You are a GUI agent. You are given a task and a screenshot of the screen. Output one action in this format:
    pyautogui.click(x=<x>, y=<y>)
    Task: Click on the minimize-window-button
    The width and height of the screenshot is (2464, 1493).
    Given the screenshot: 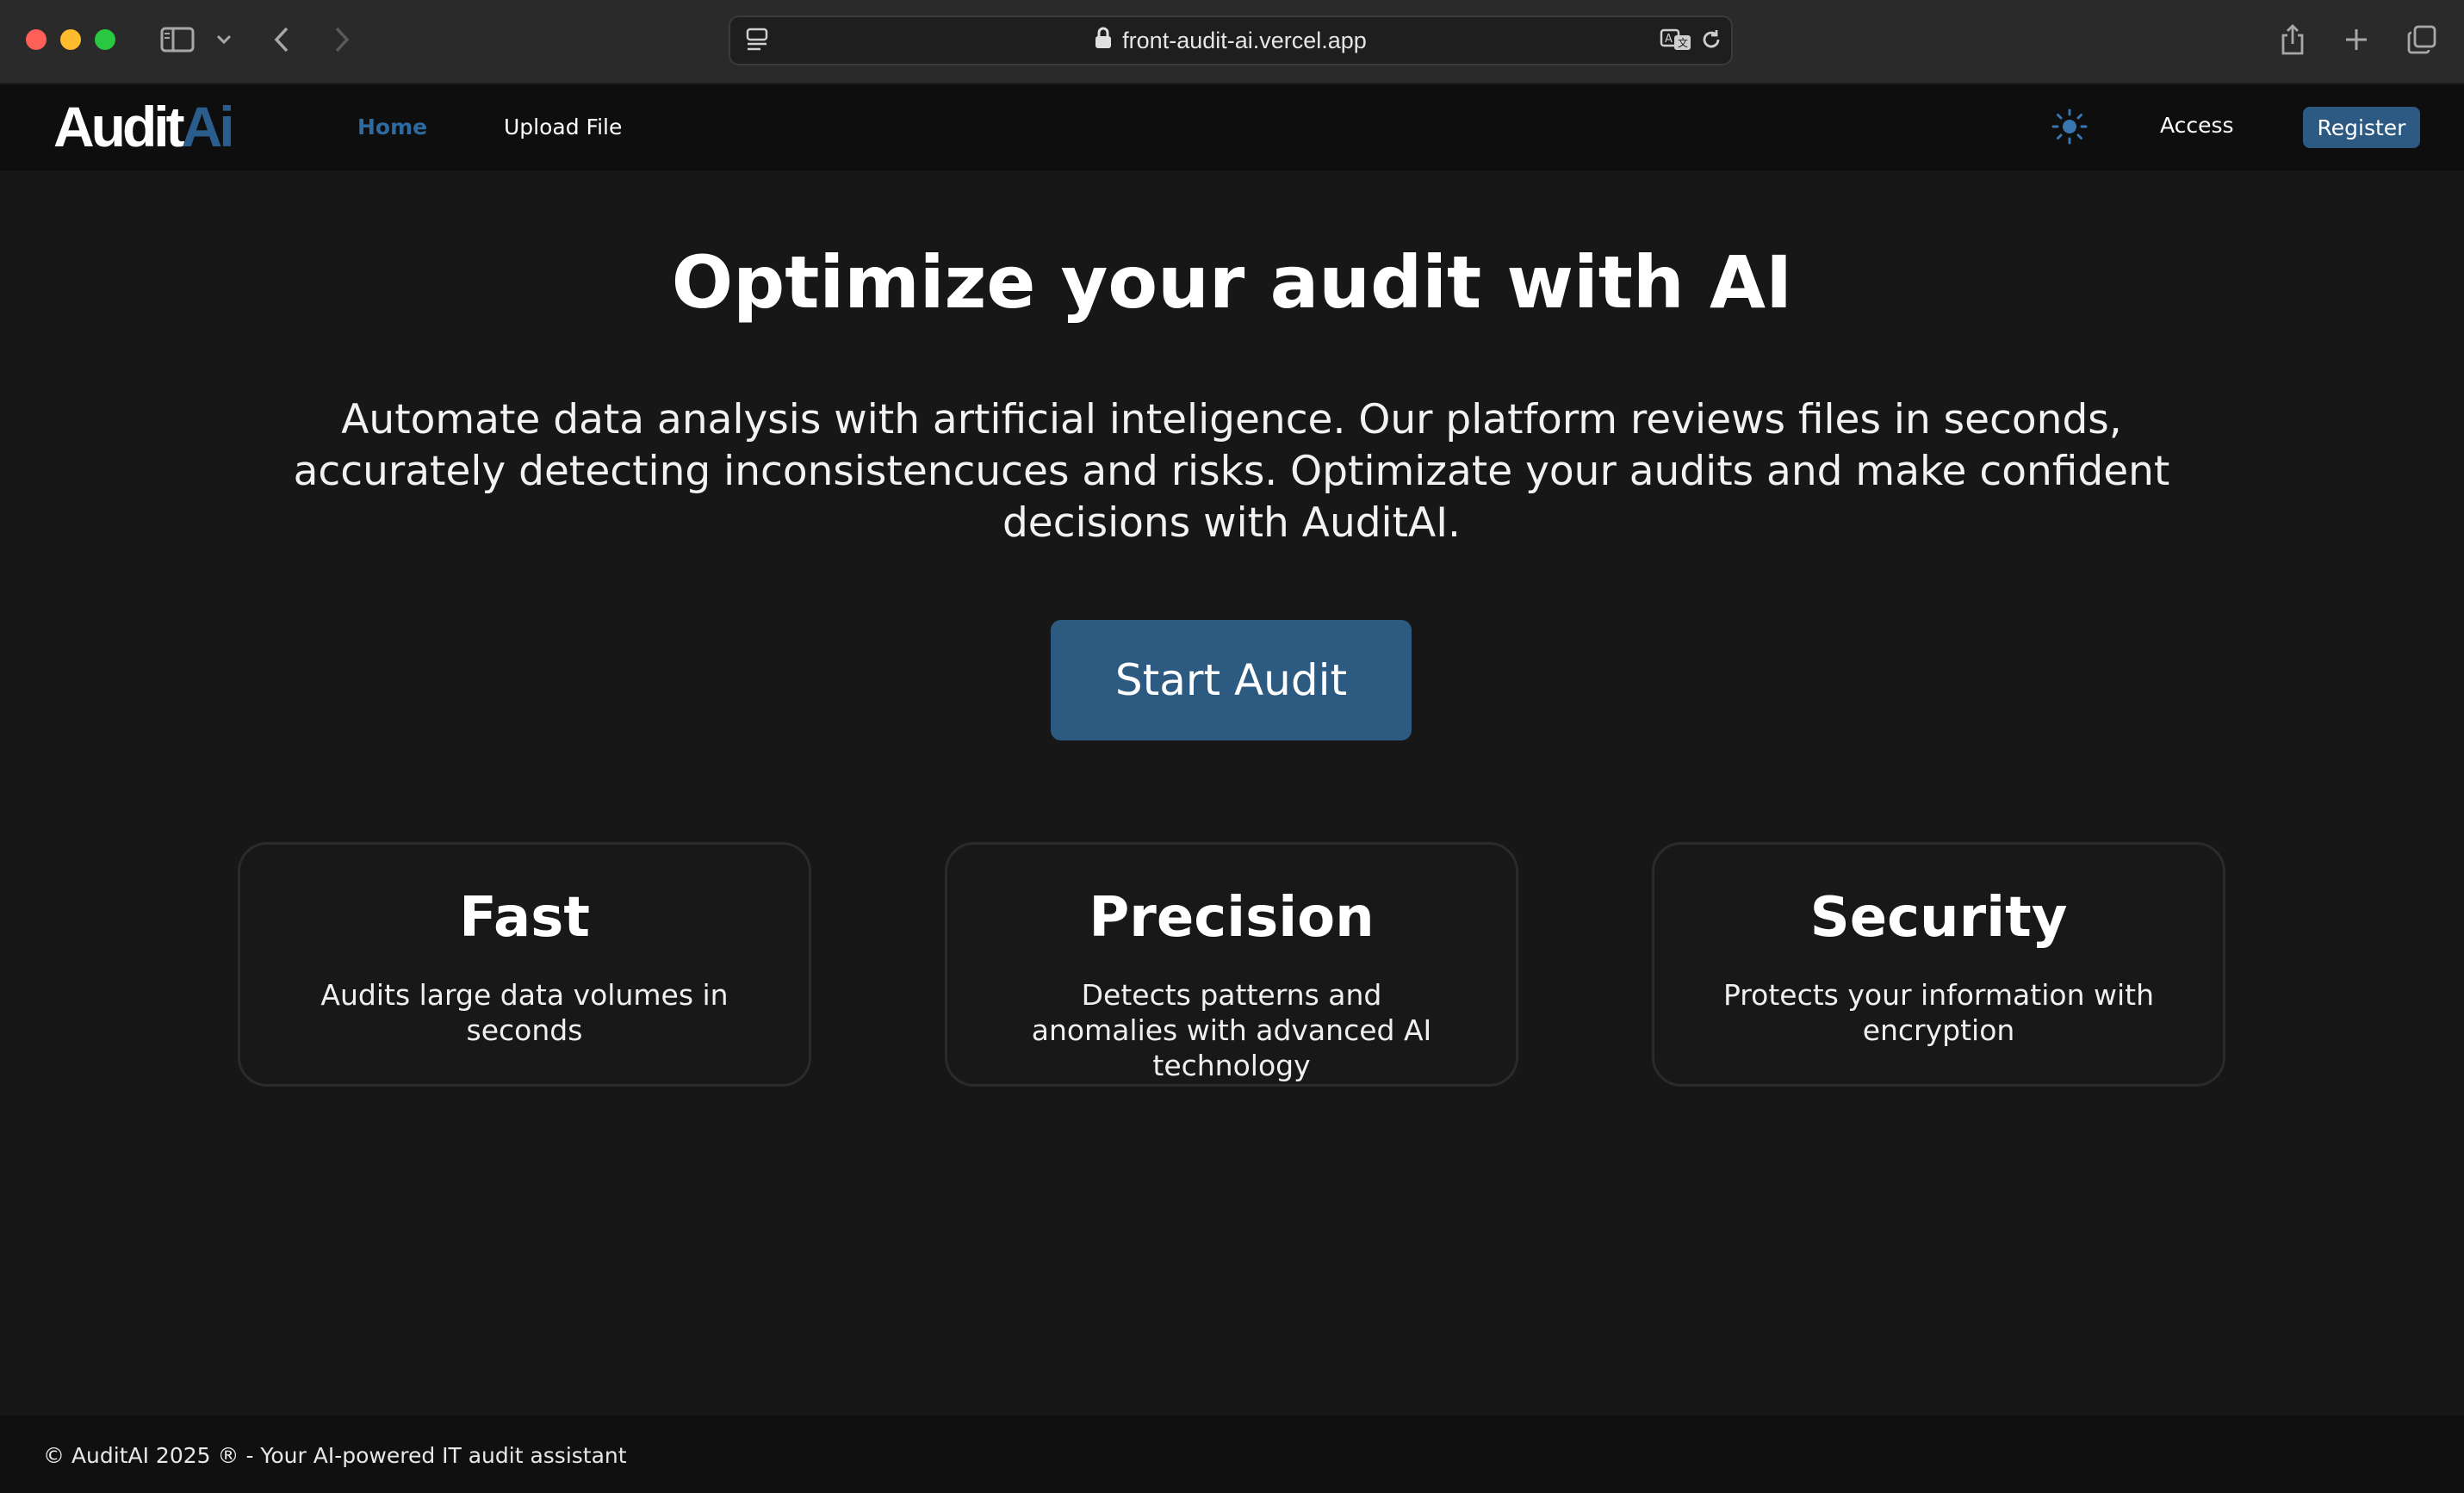 What is the action you would take?
    pyautogui.click(x=70, y=39)
    